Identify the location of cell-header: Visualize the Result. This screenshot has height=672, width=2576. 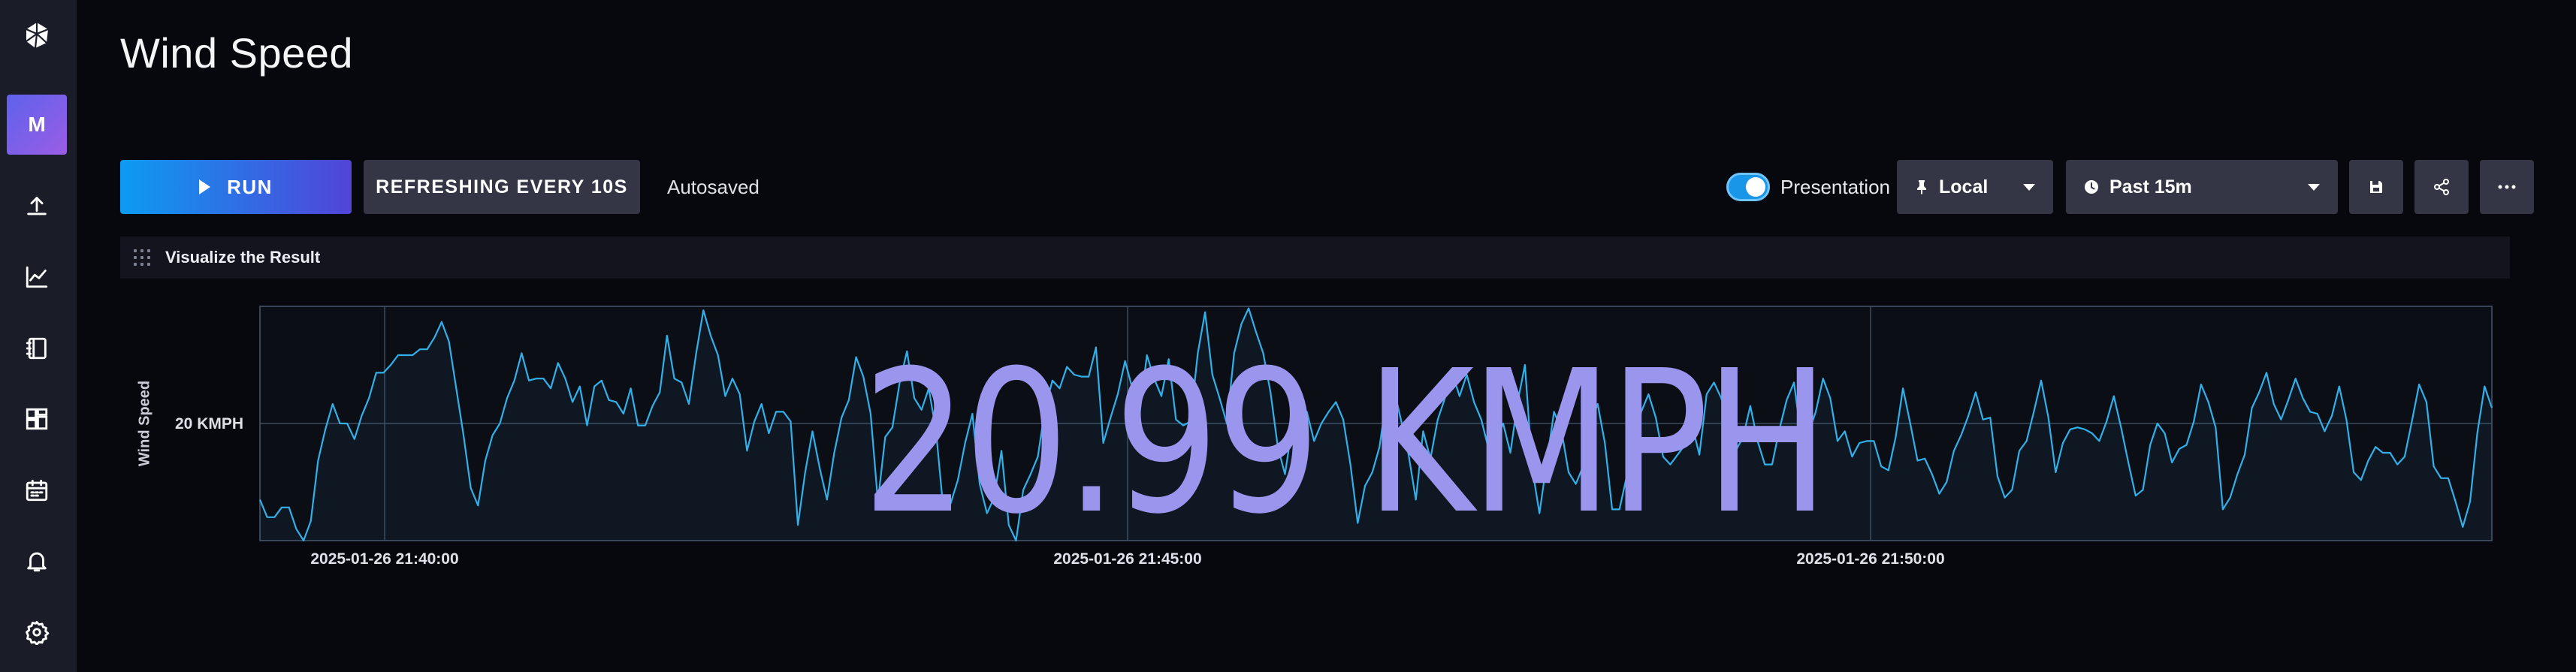
(1315, 258).